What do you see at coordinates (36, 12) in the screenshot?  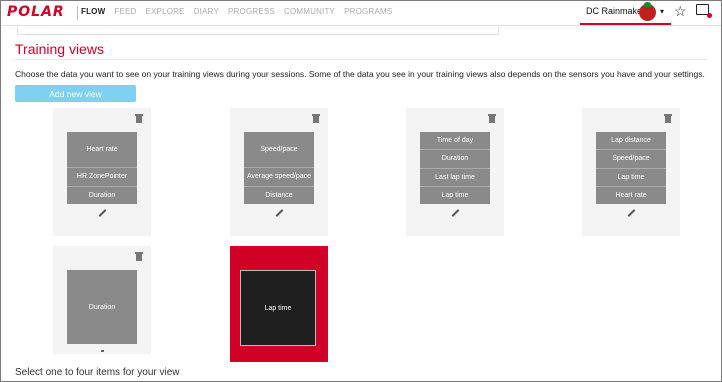 I see `polar-logo: POLAR` at bounding box center [36, 12].